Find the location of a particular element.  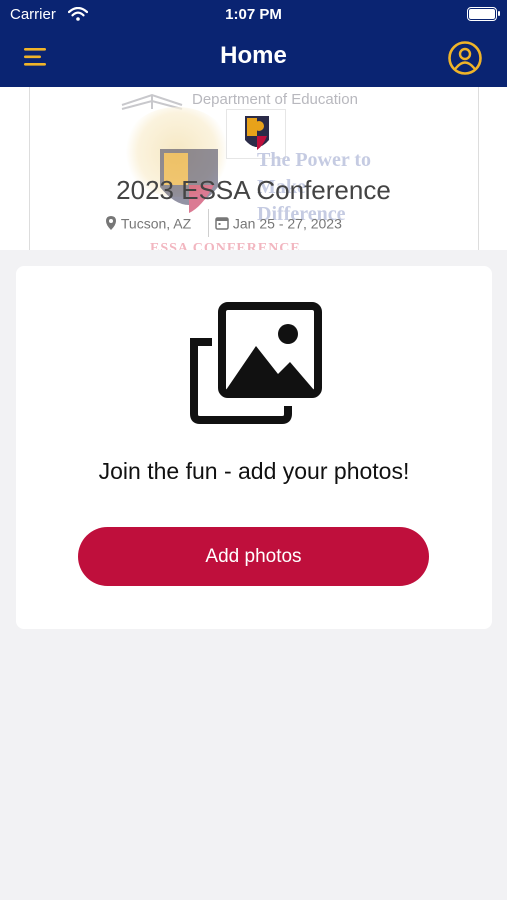

add-photos-message: Join the fun - add your photos! is located at coordinates (254, 471).